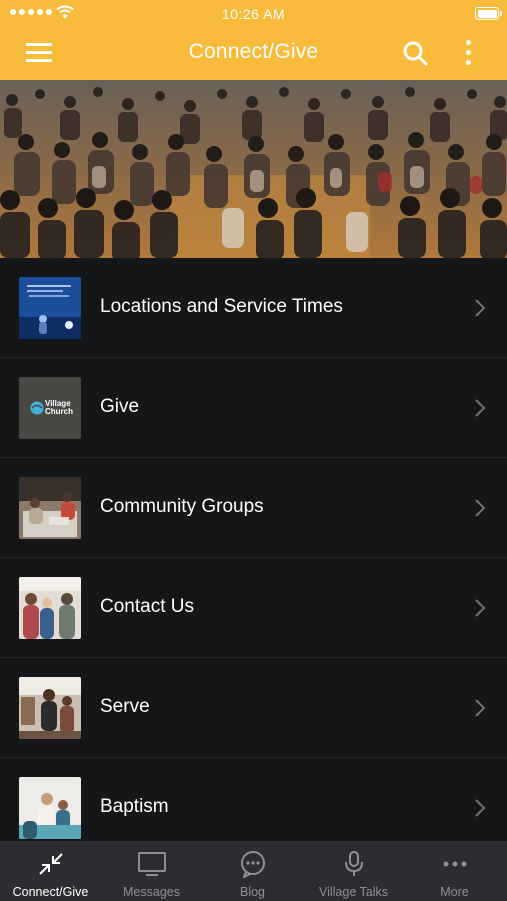 The width and height of the screenshot is (507, 901). What do you see at coordinates (51, 864) in the screenshot?
I see `collapse-arrows-icon` at bounding box center [51, 864].